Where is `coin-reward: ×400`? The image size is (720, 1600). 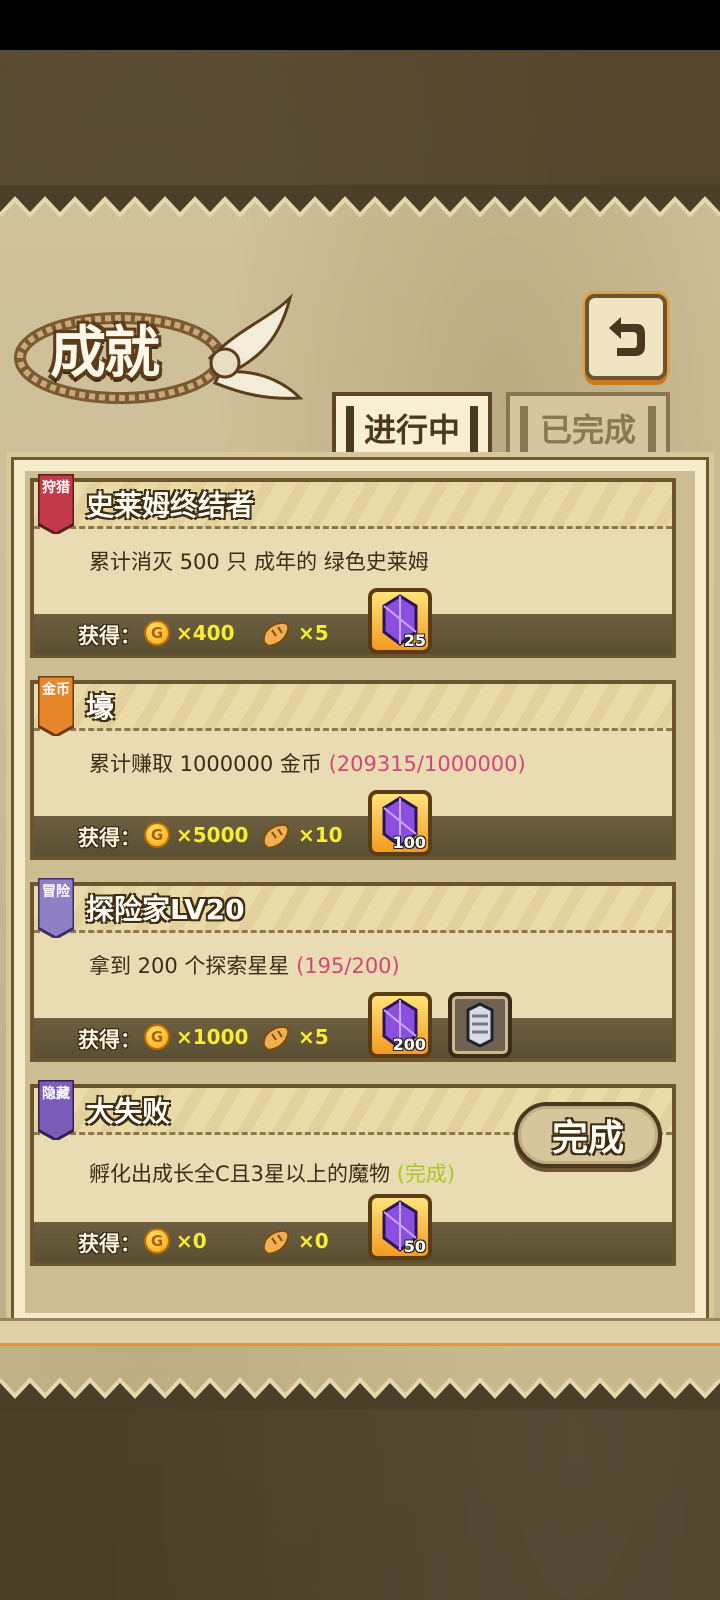
coin-reward: ×400 is located at coordinates (205, 633).